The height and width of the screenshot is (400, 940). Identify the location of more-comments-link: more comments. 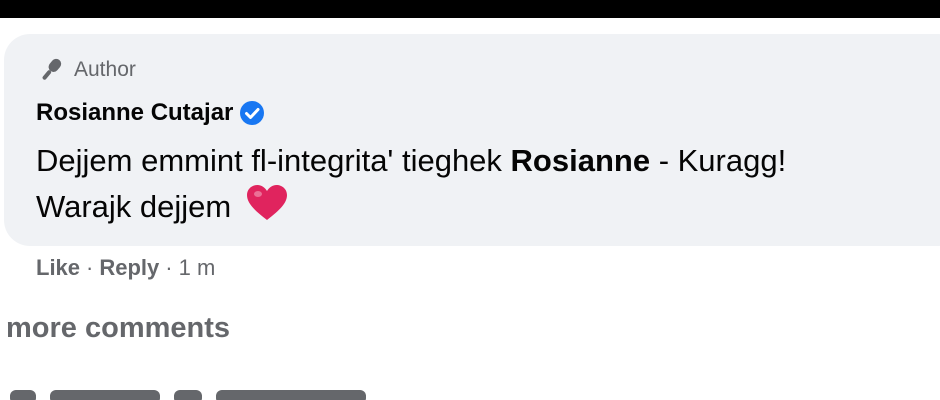
(118, 328).